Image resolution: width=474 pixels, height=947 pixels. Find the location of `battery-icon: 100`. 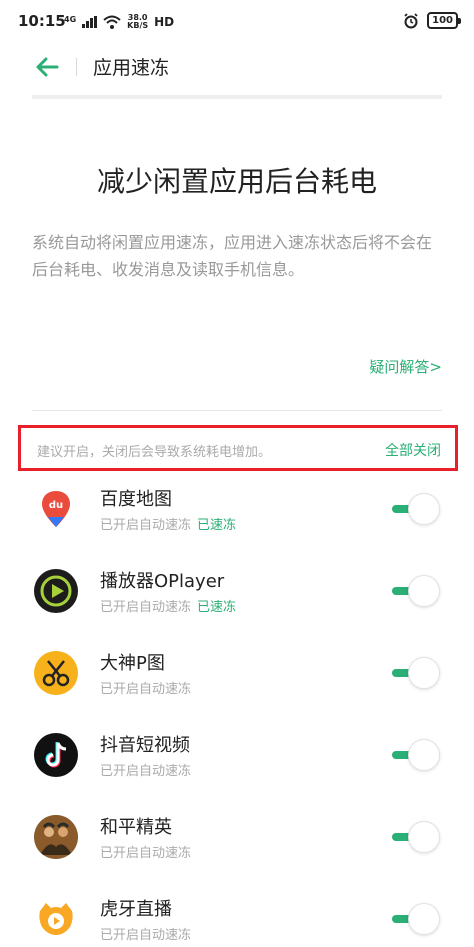

battery-icon: 100 is located at coordinates (444, 20).